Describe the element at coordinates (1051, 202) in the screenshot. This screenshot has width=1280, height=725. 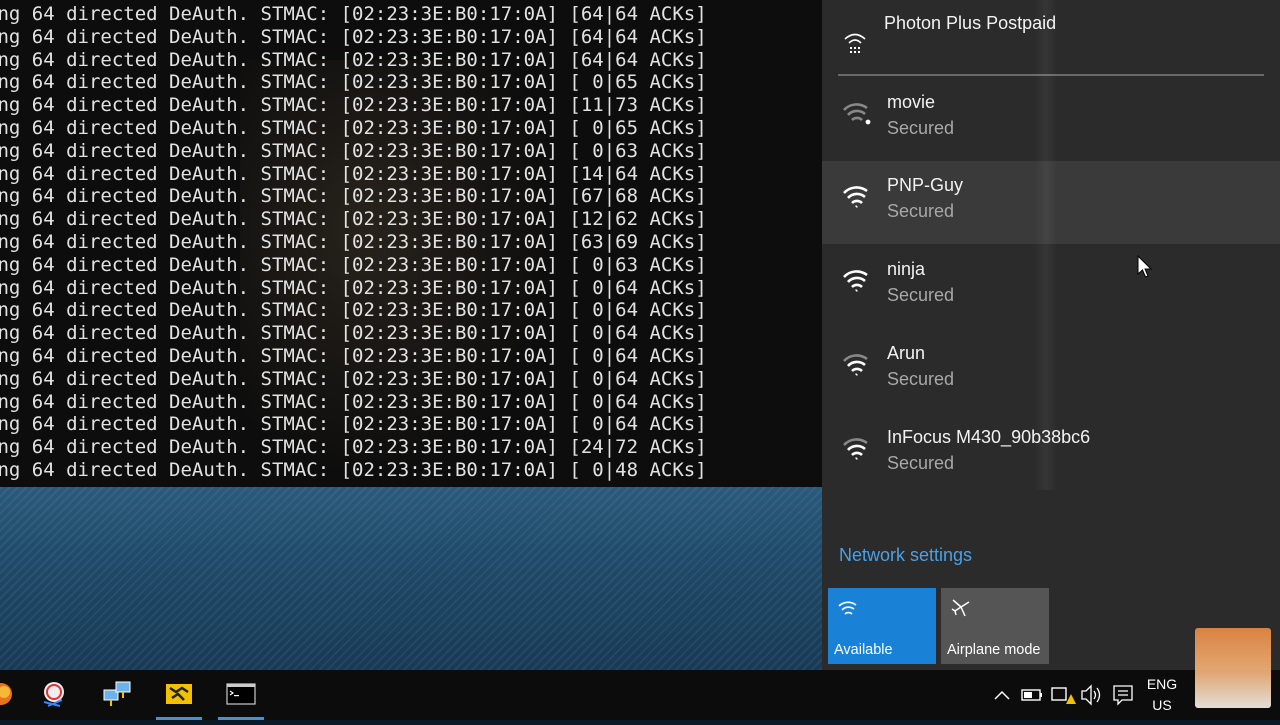
I see `network-item-pnp-guy: PNP-Guy Secured` at that location.